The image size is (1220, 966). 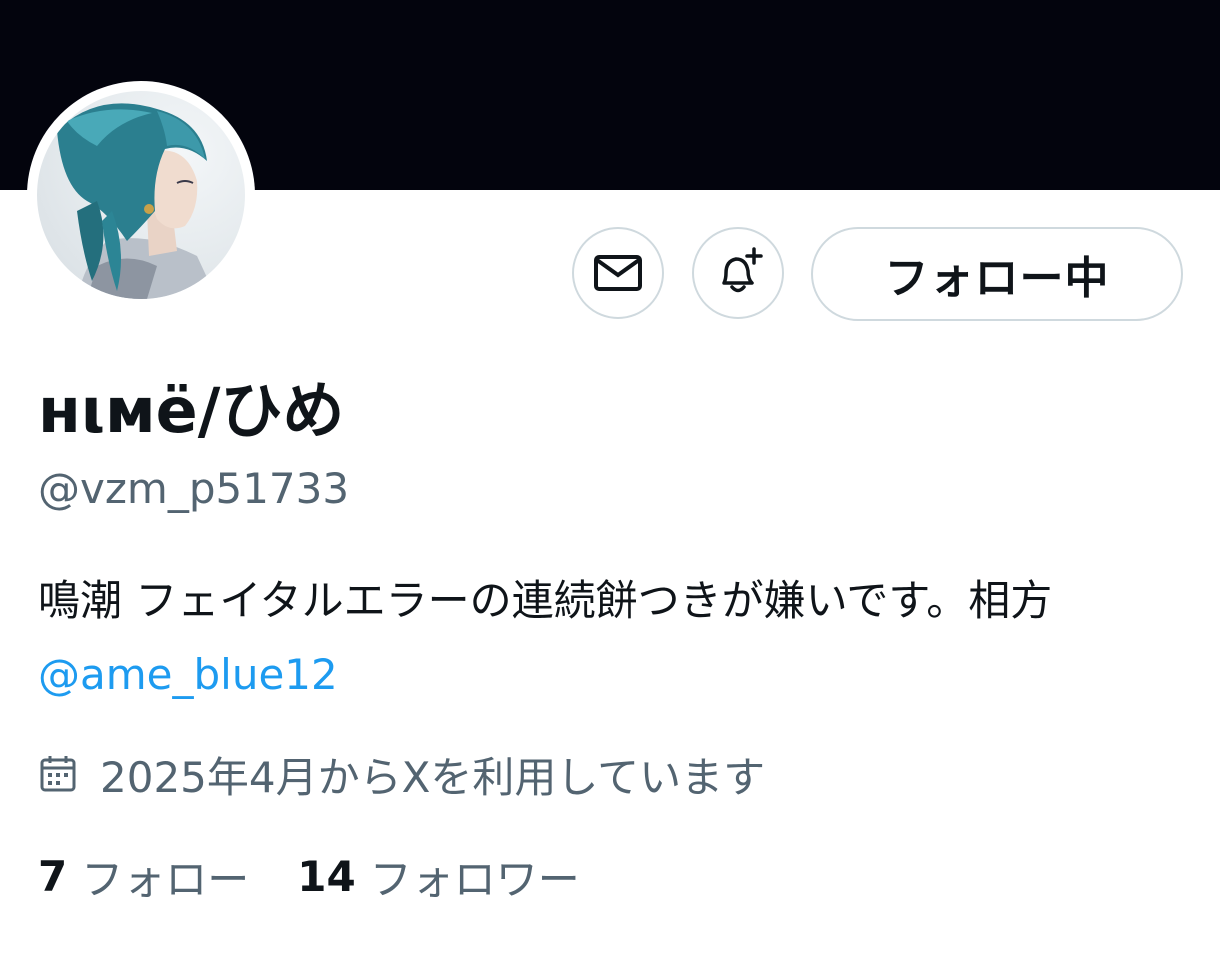 I want to click on following-button: フォロー中, so click(x=997, y=274).